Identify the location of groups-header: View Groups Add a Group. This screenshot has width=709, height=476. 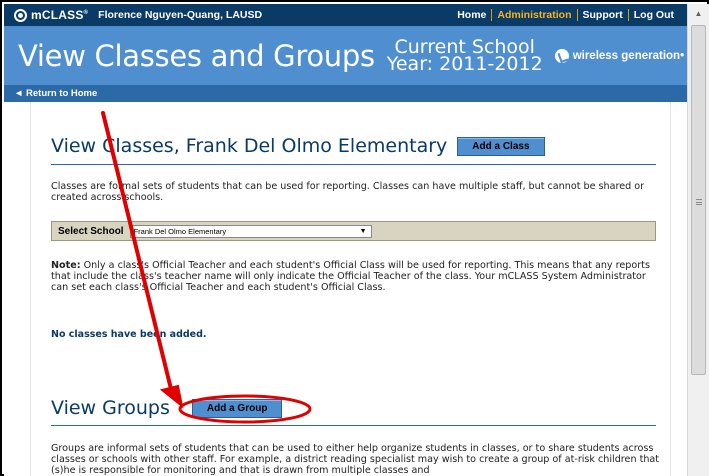
(167, 408).